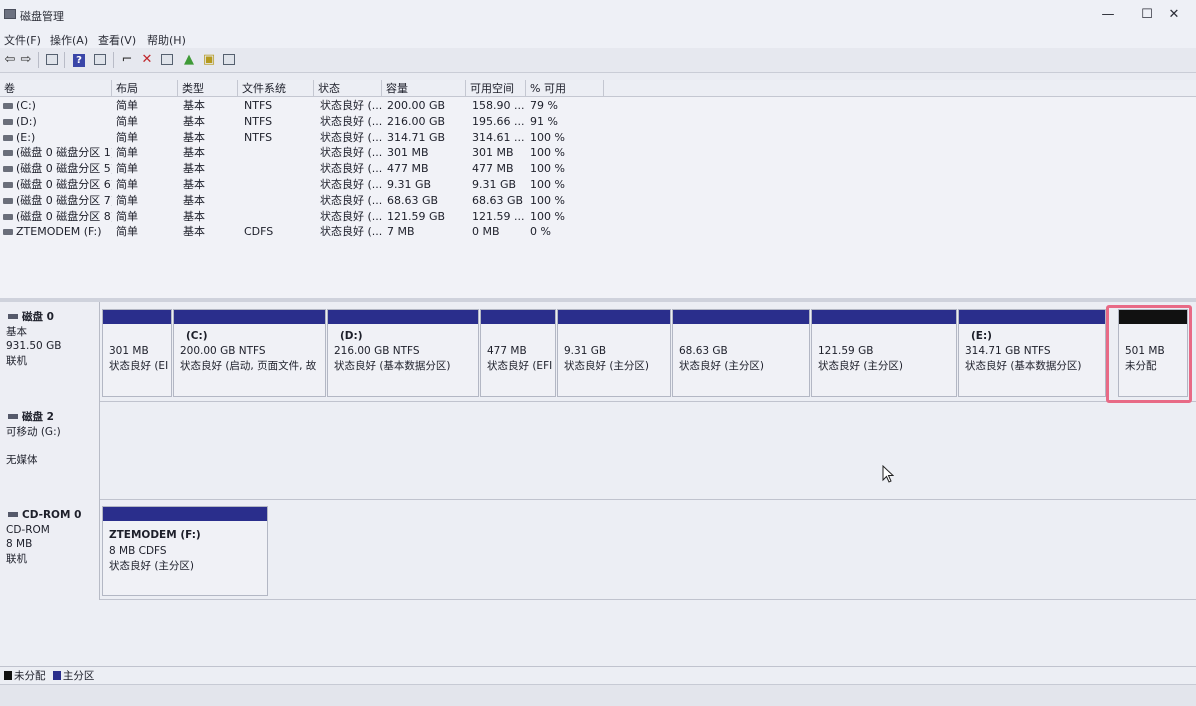  I want to click on column-header-status: 状态, so click(348, 88).